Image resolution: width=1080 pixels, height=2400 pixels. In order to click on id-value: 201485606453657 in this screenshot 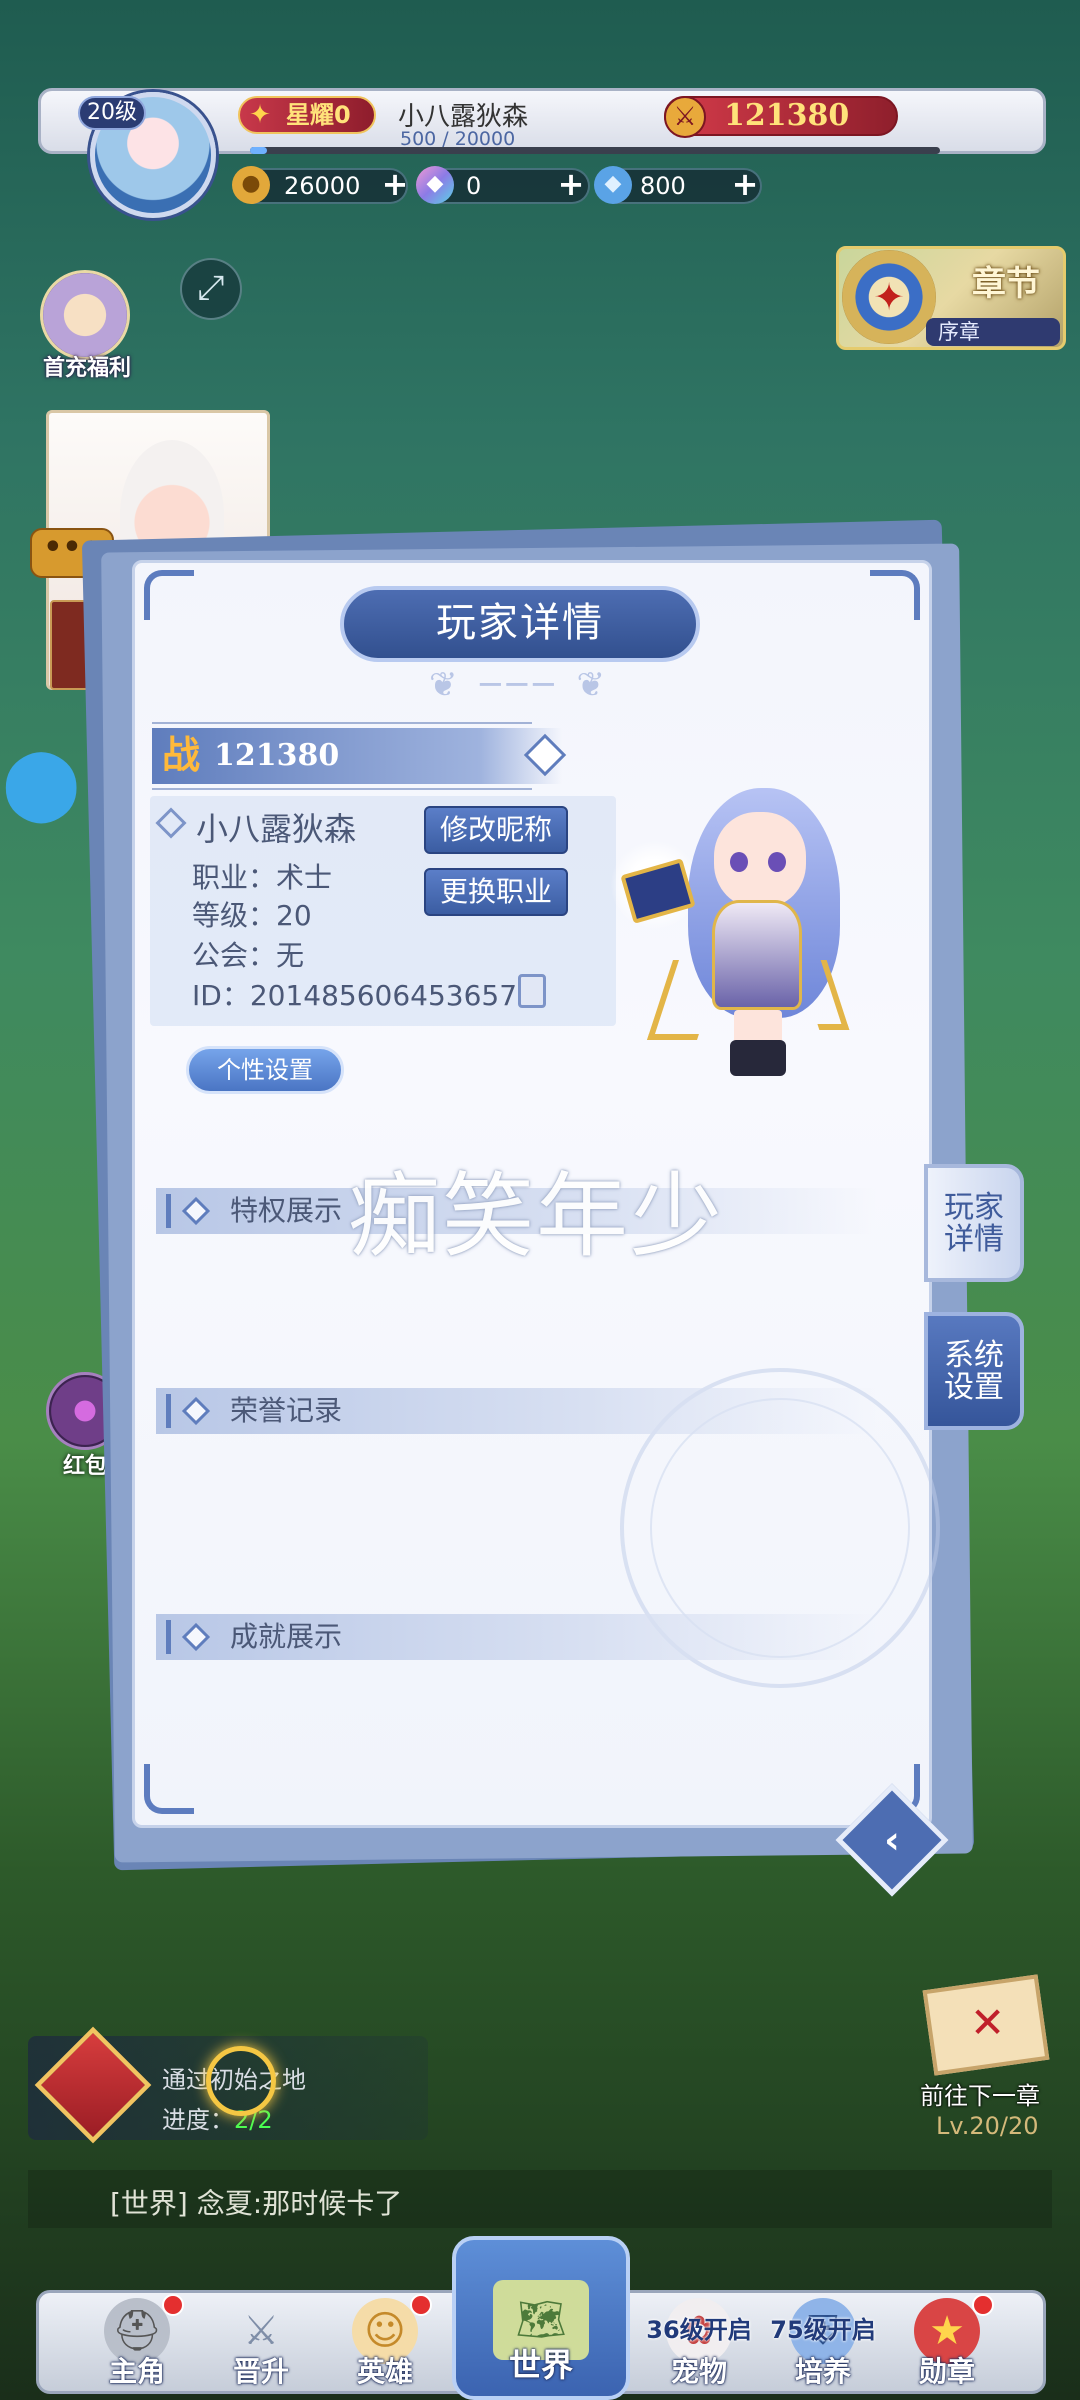, I will do `click(383, 995)`.